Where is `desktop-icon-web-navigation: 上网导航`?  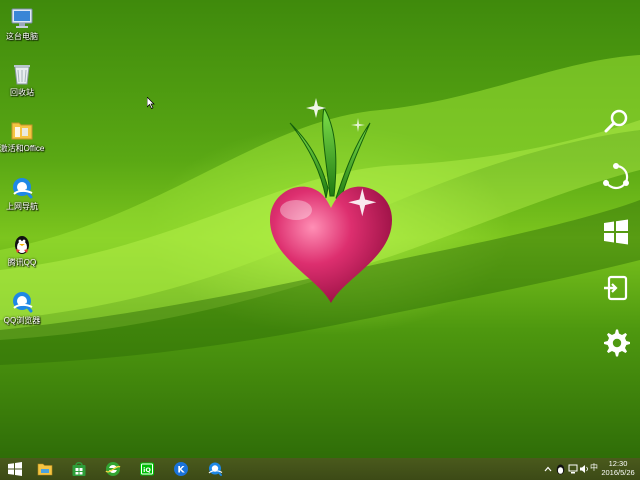 desktop-icon-web-navigation: 上网导航 is located at coordinates (22, 194).